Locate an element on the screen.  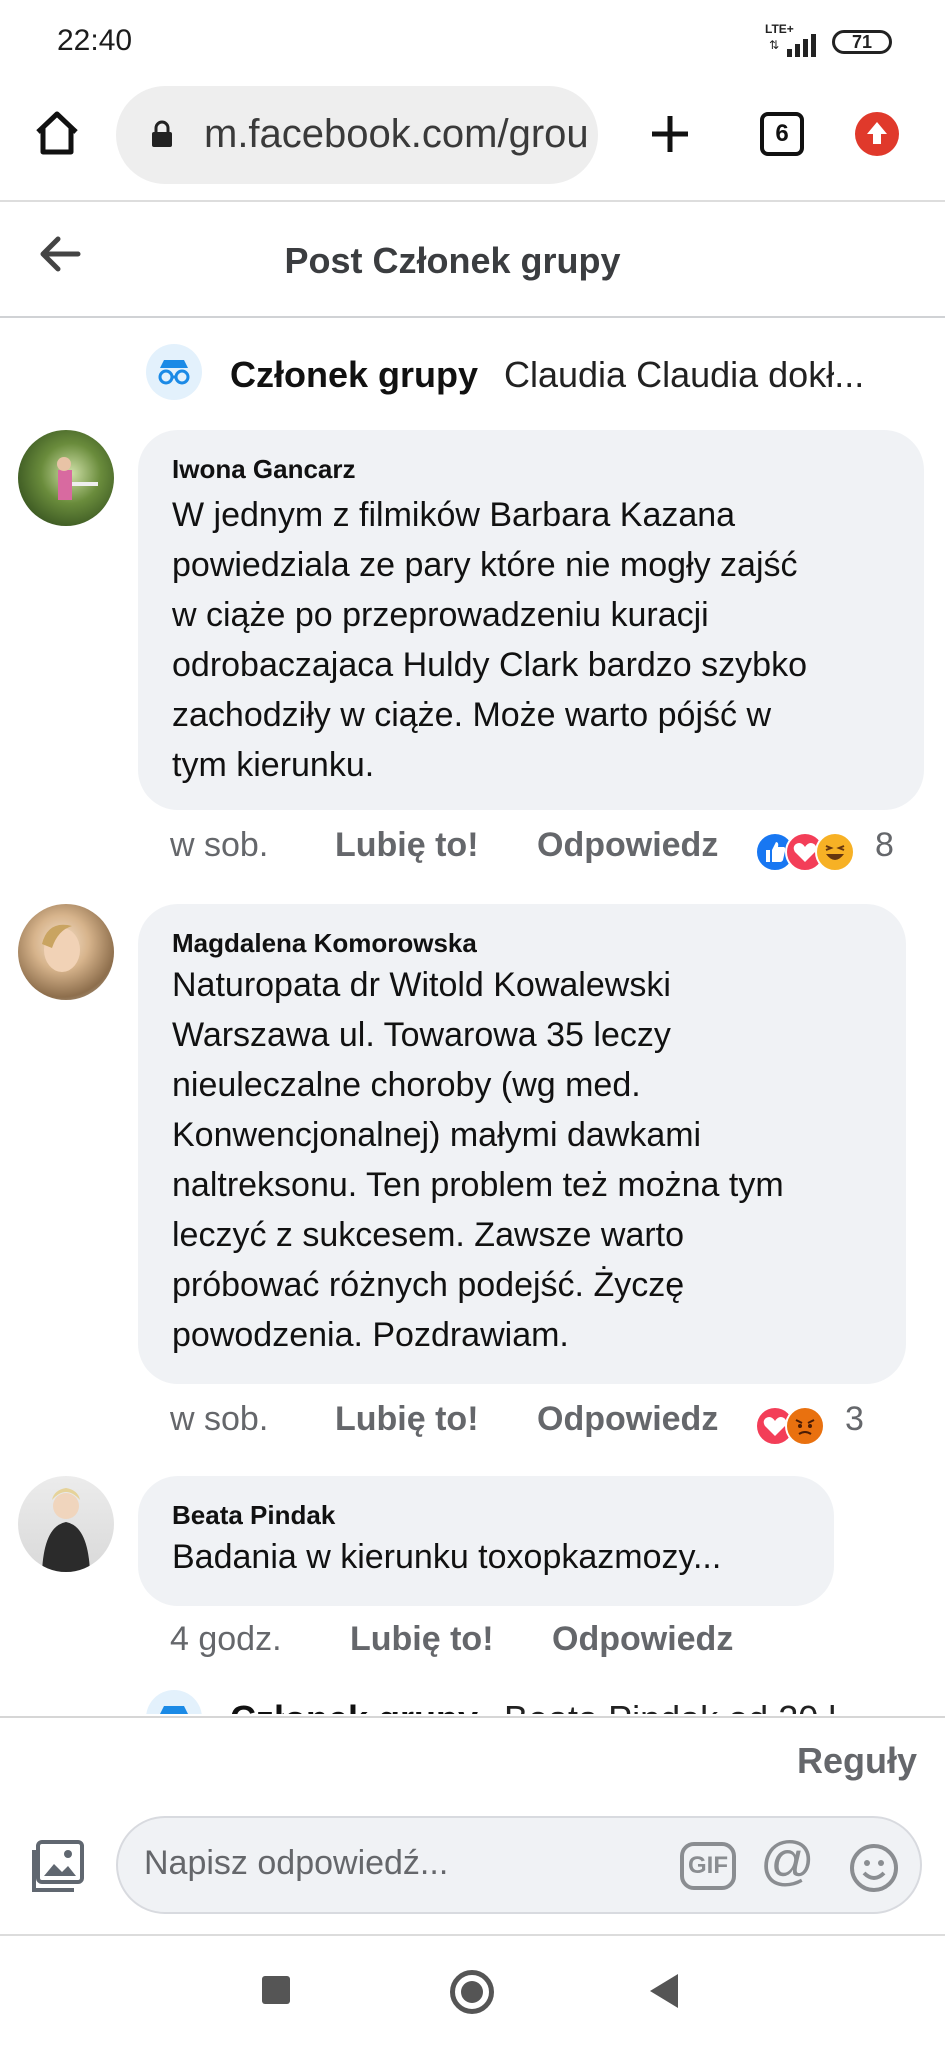
system-nav-bar is located at coordinates (472, 1992).